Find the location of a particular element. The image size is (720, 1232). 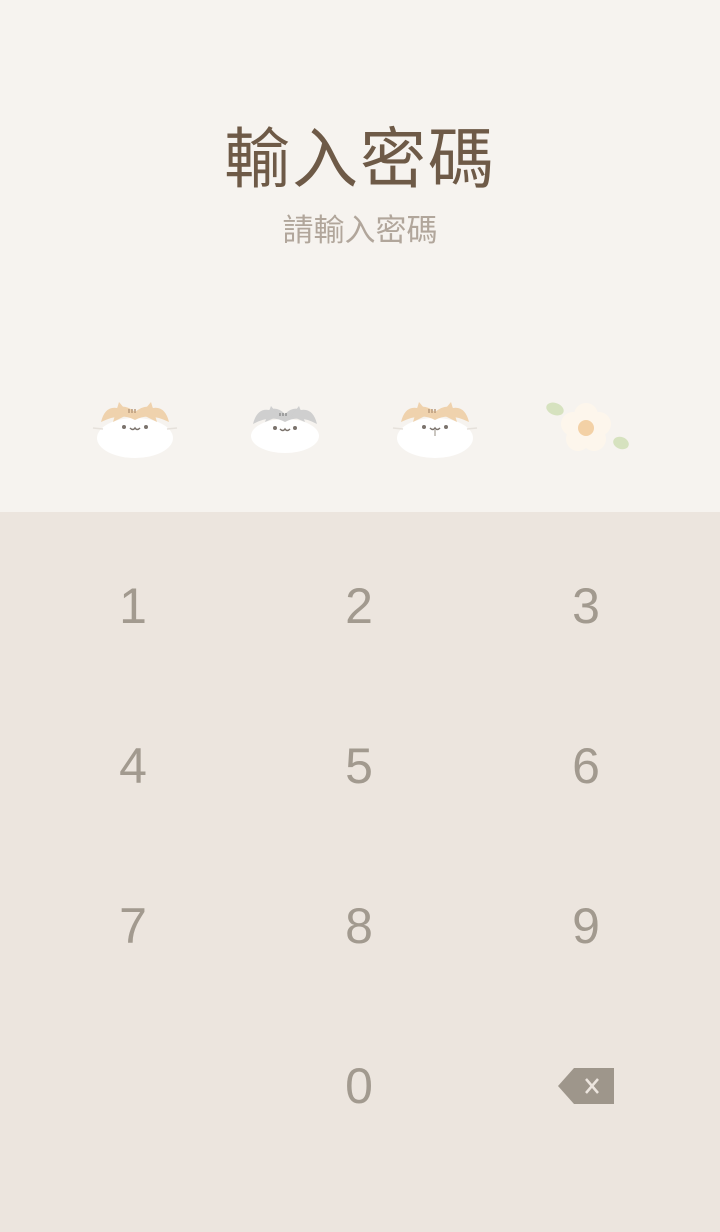

backspace-button is located at coordinates (586, 1086).